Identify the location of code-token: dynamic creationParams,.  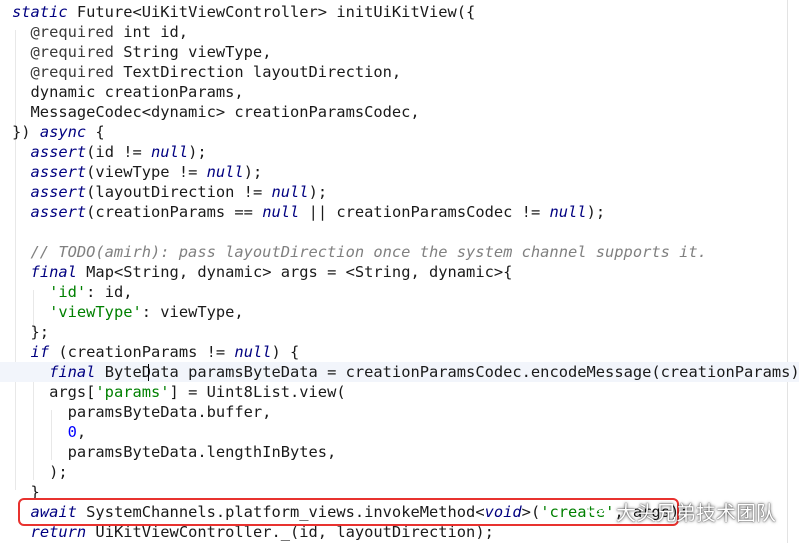
(128, 92).